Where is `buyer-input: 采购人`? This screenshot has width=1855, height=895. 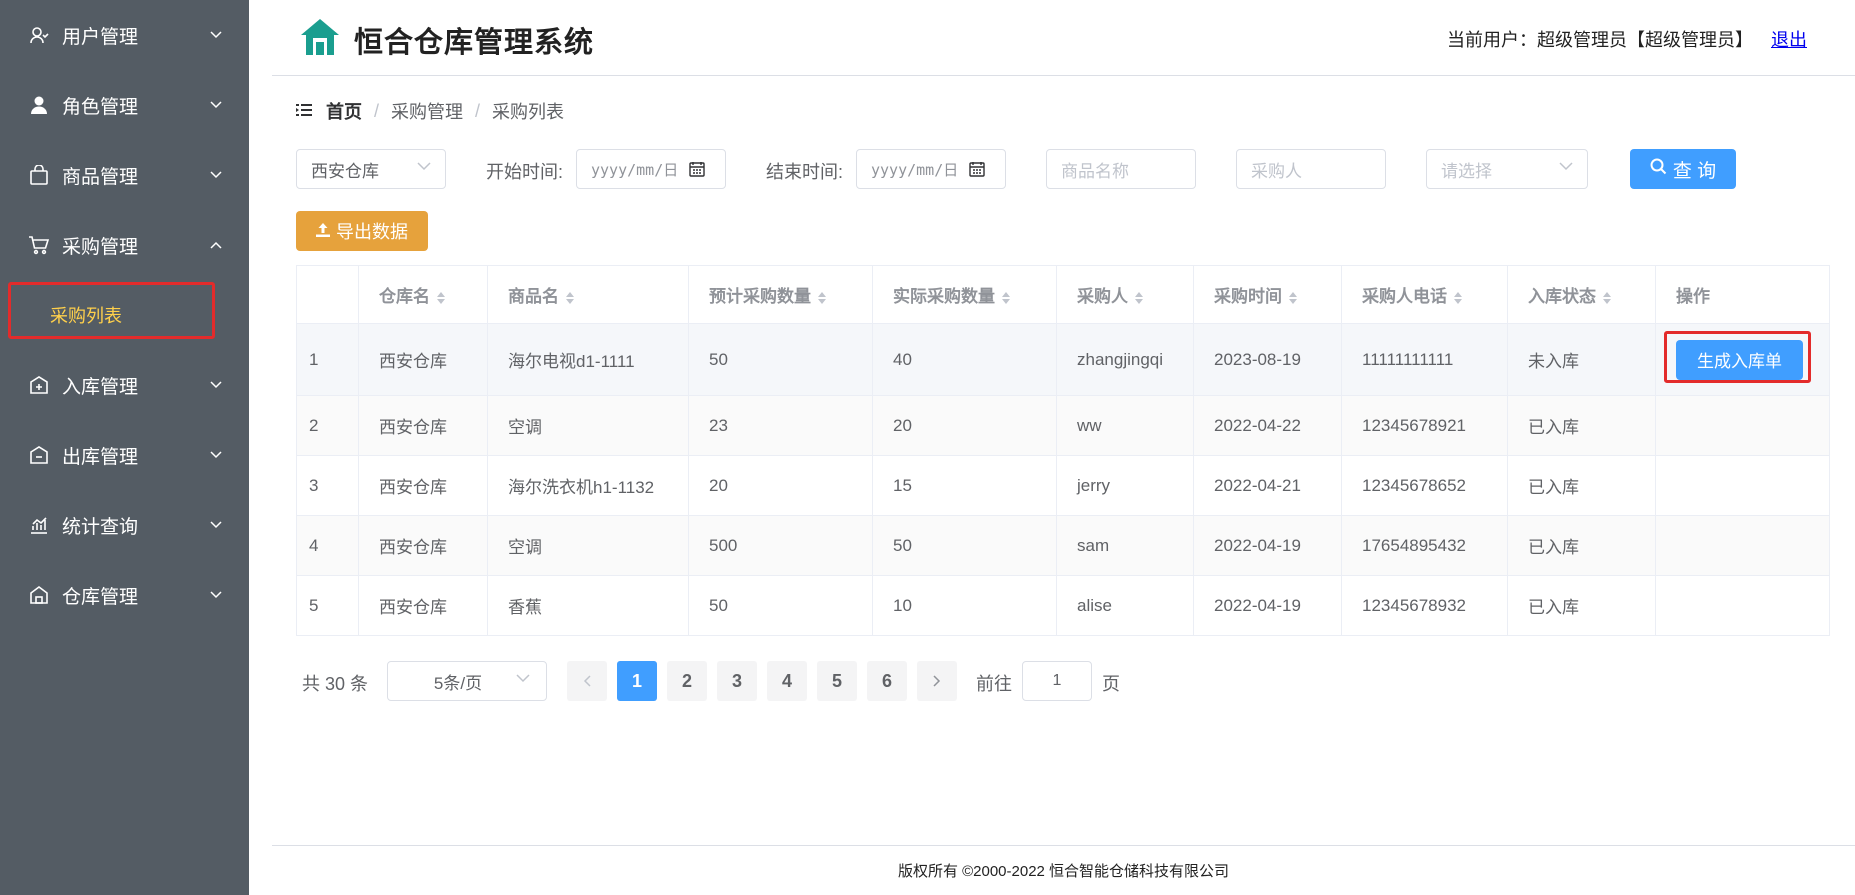
buyer-input: 采购人 is located at coordinates (1311, 169).